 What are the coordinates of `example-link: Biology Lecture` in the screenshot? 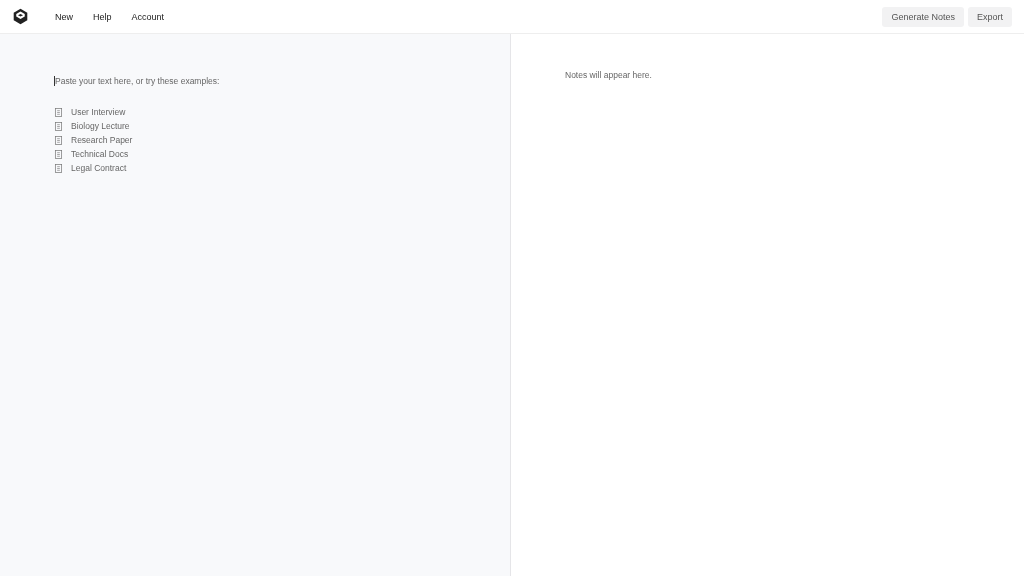 It's located at (255, 126).